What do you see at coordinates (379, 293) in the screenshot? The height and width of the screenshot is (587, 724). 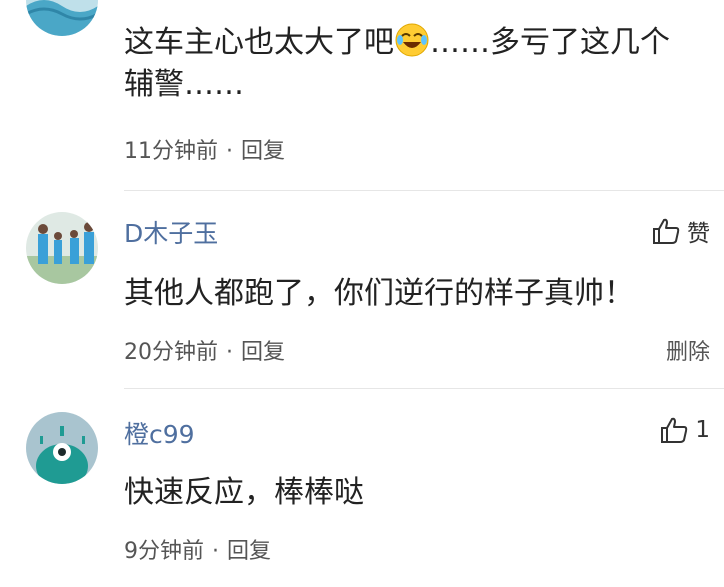 I see `comment-text: 其他人都跑了，你们逆行的样子真帅！` at bounding box center [379, 293].